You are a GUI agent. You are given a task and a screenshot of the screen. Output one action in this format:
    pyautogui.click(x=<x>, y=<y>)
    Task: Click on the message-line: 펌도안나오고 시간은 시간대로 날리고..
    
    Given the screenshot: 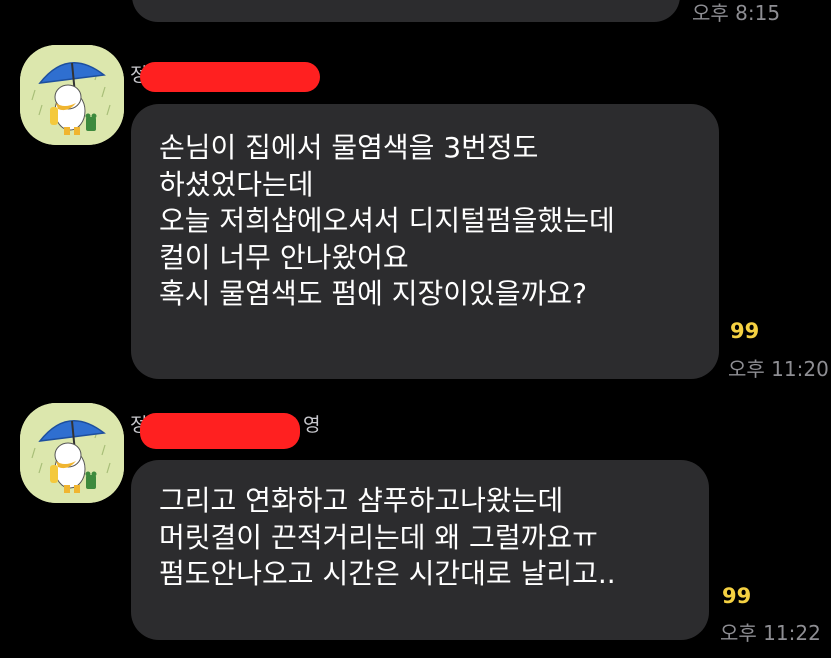 What is the action you would take?
    pyautogui.click(x=387, y=573)
    